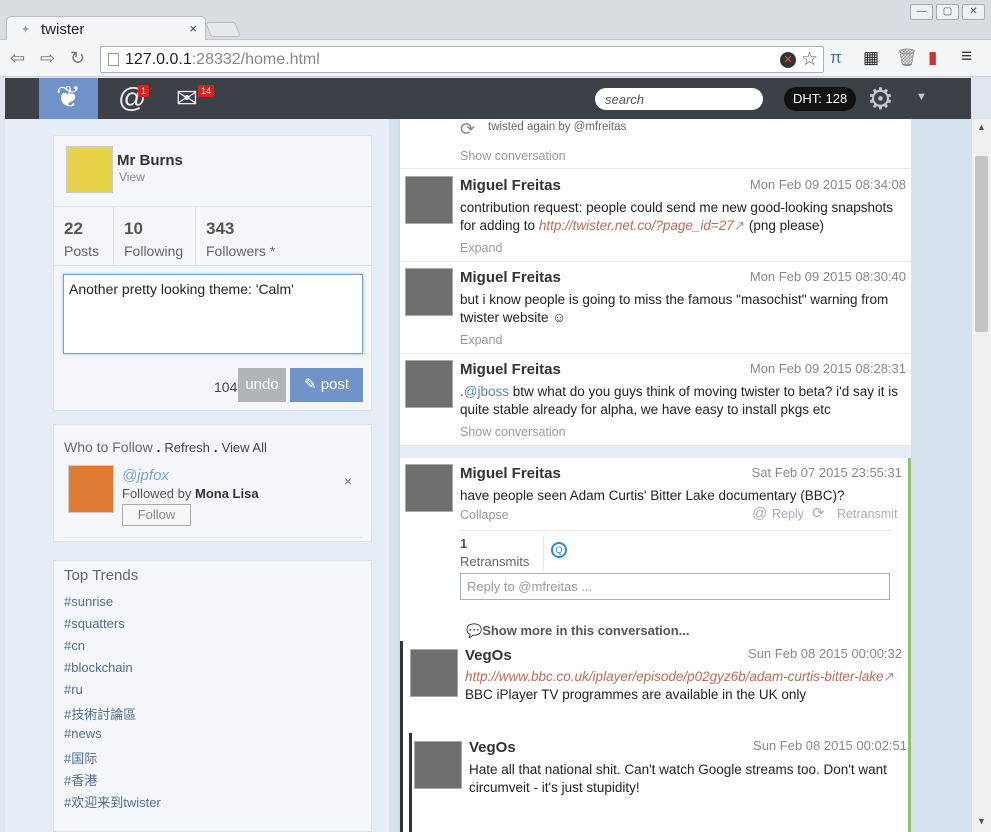  I want to click on pi-extension-icon: π, so click(836, 58).